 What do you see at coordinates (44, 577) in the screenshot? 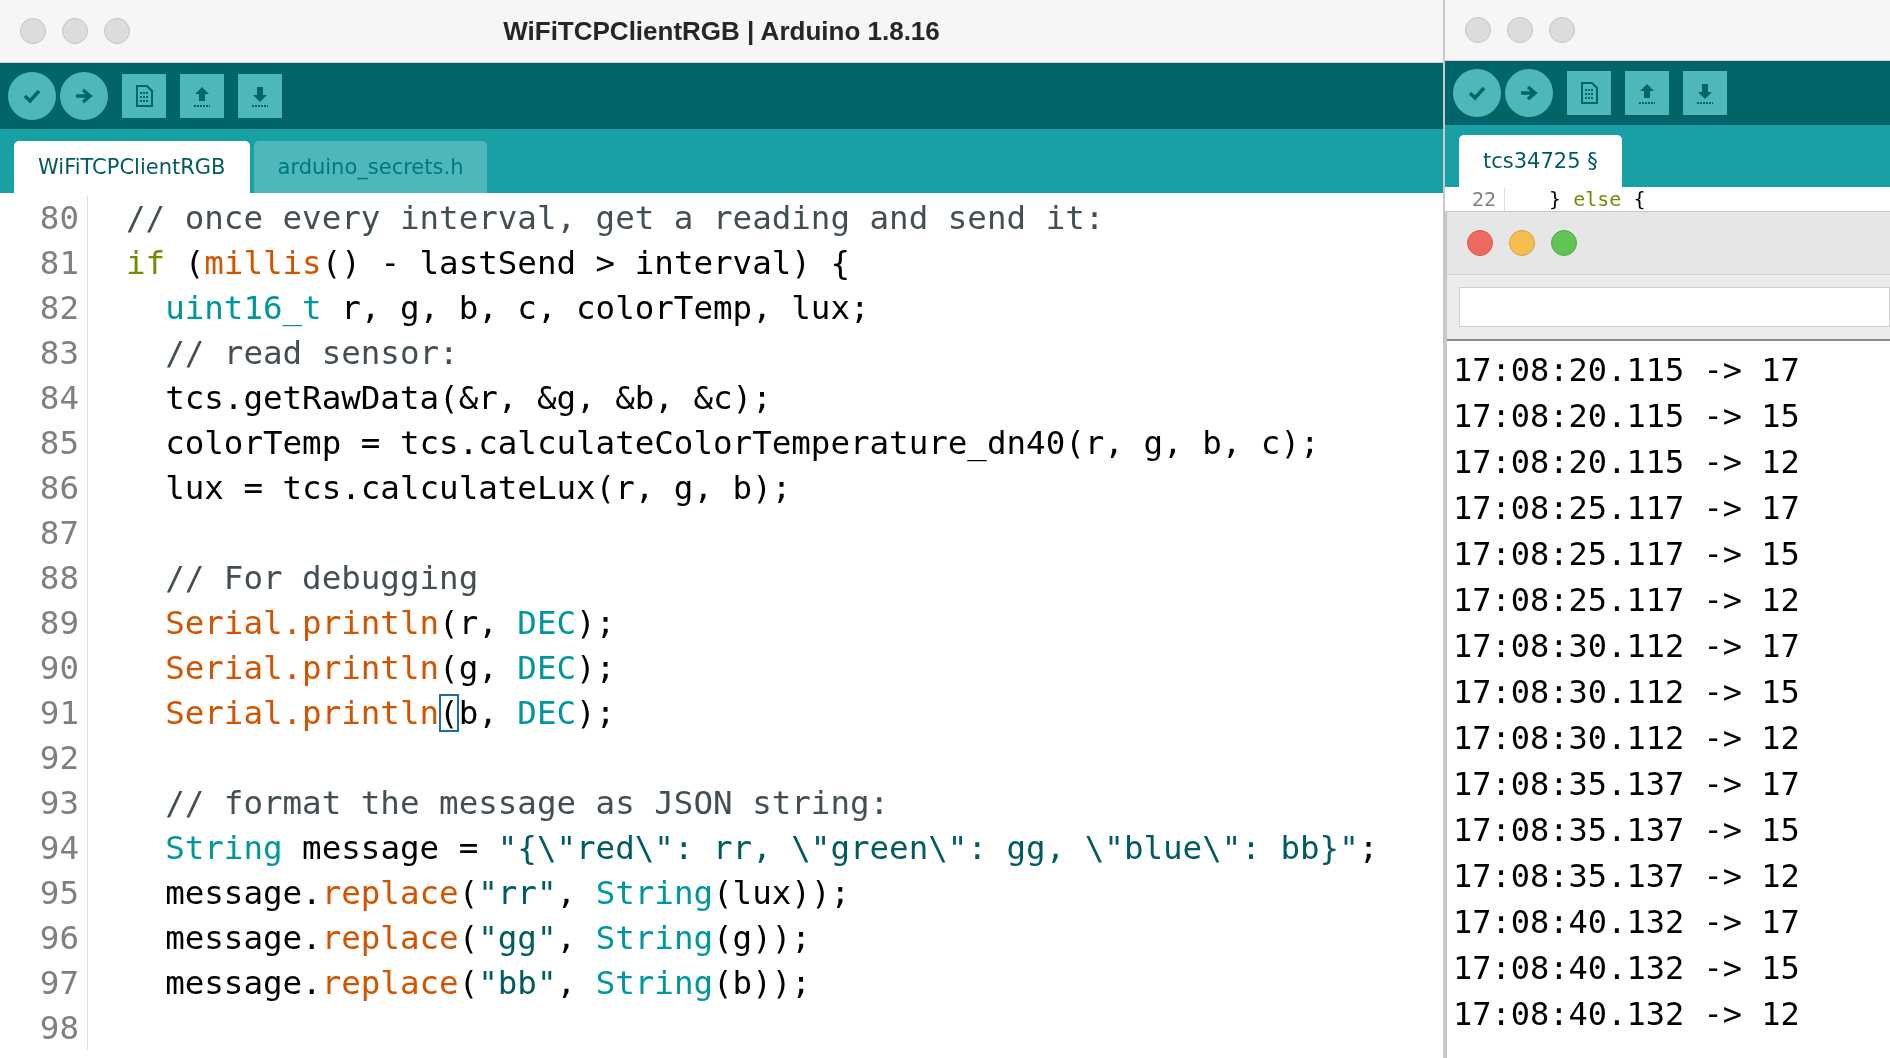
I see `line-number: 88` at bounding box center [44, 577].